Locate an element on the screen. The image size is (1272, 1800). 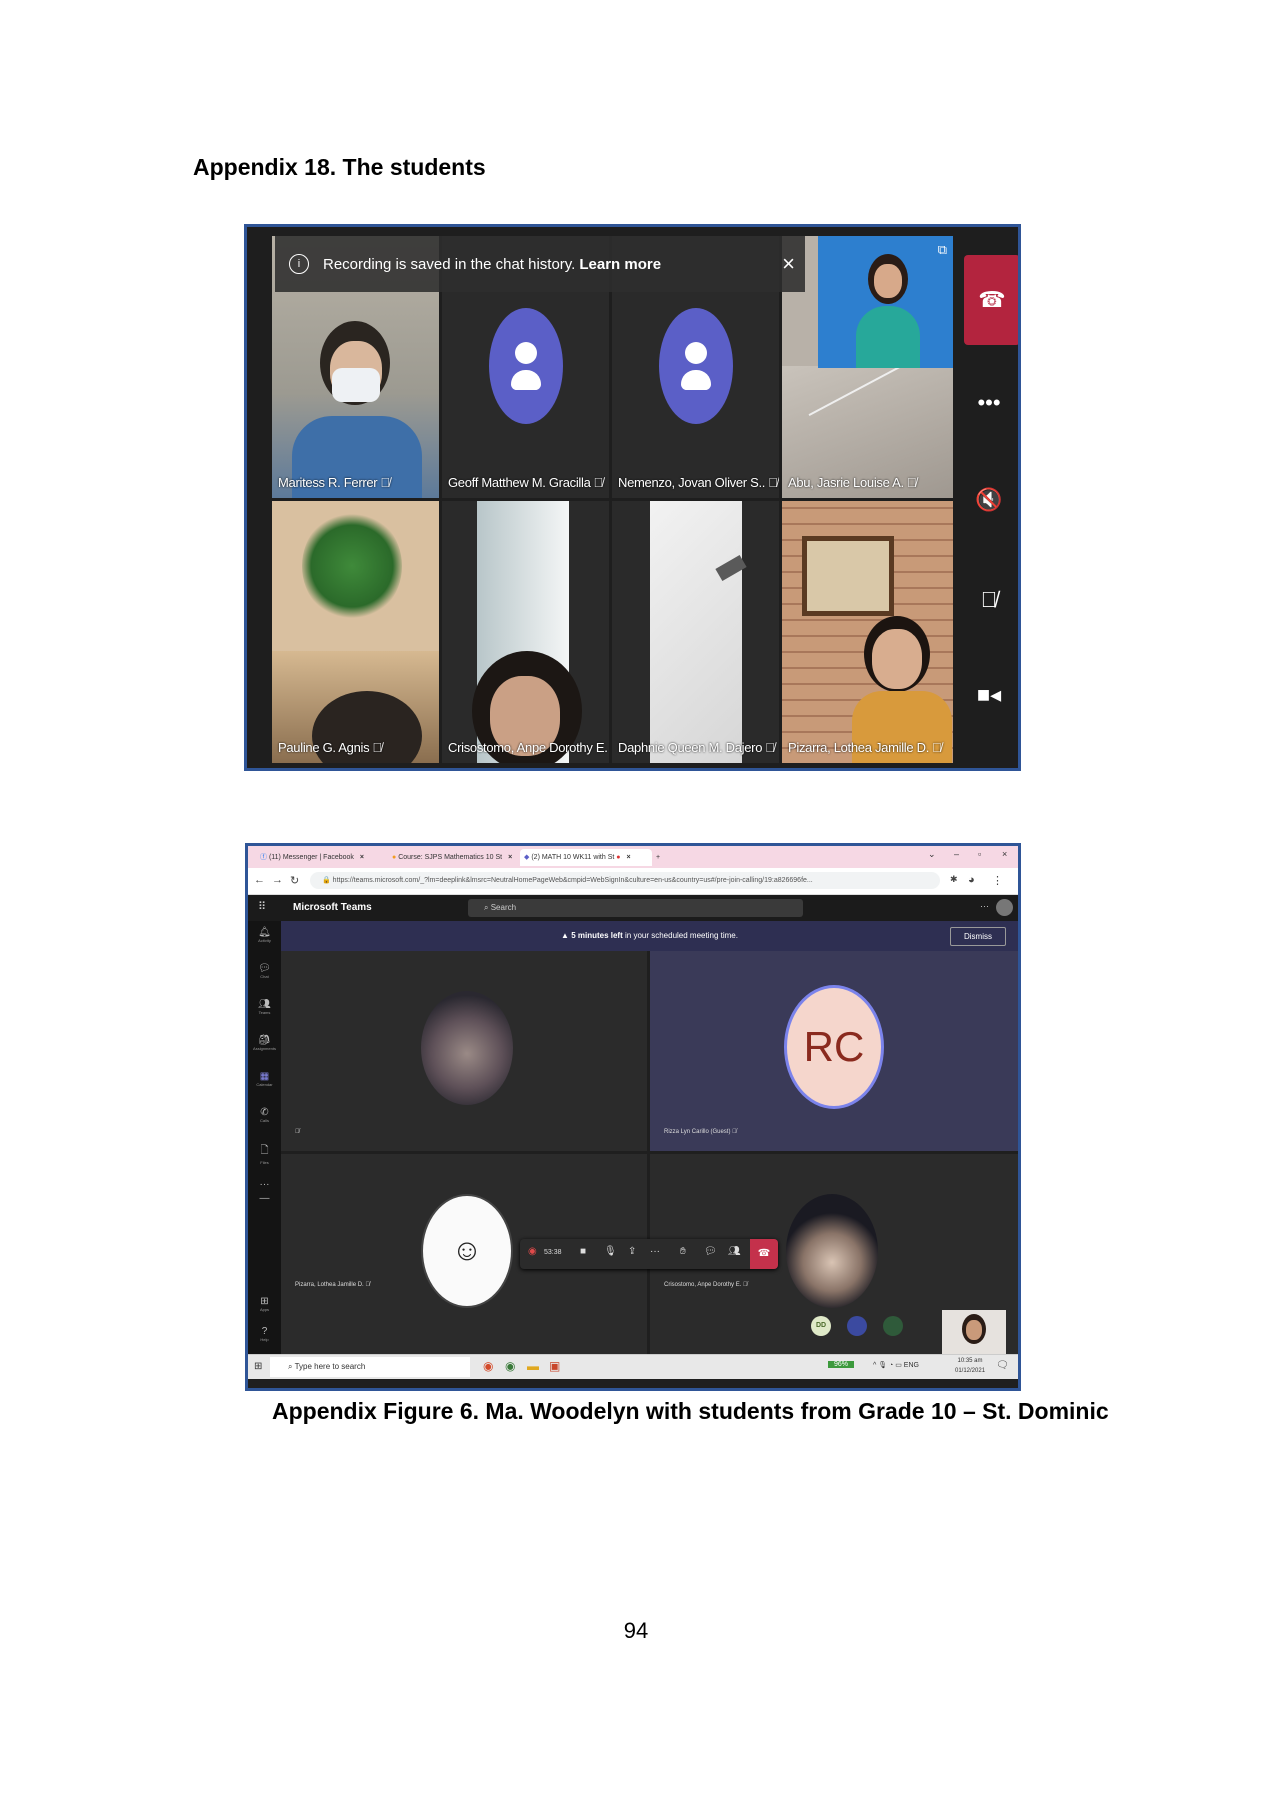
doodle-avatar: ☺ is located at coordinates (467, 1251).